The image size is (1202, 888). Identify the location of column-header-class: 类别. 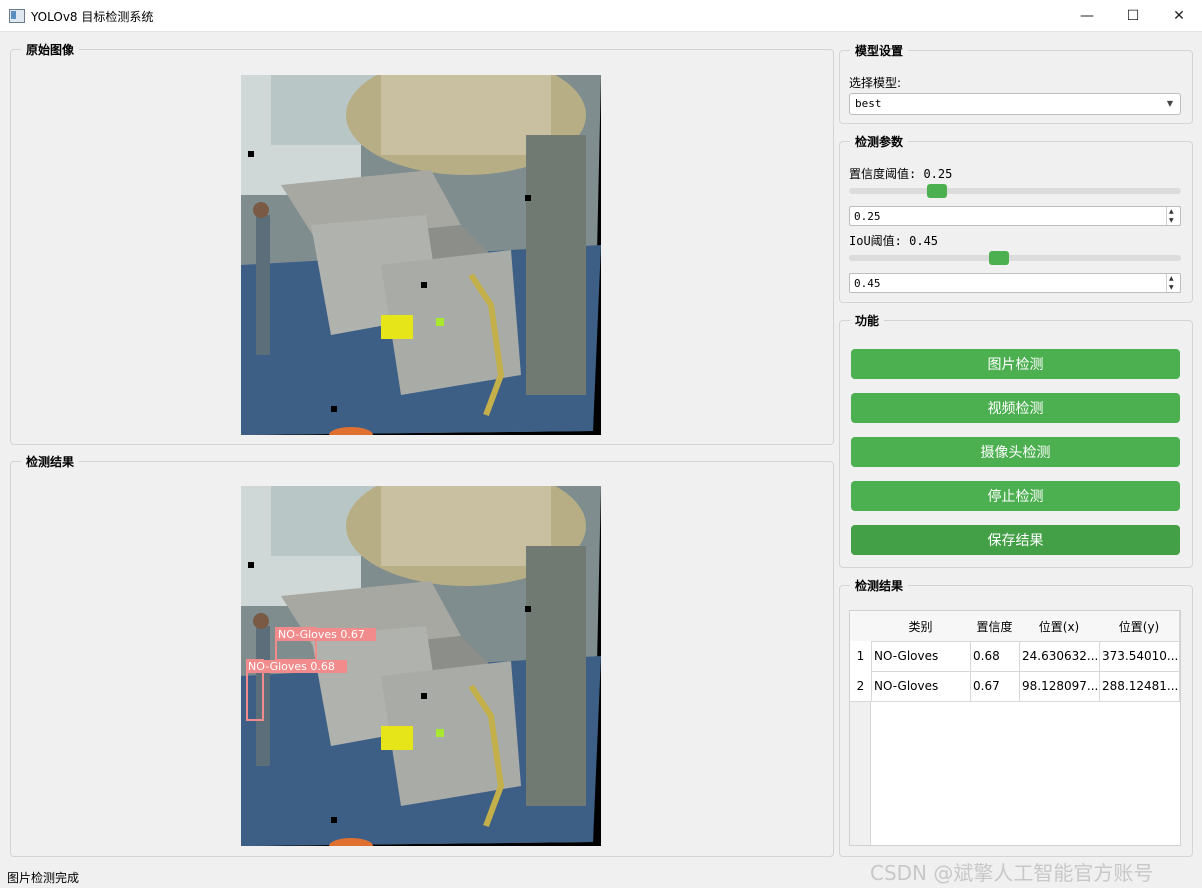
(921, 626).